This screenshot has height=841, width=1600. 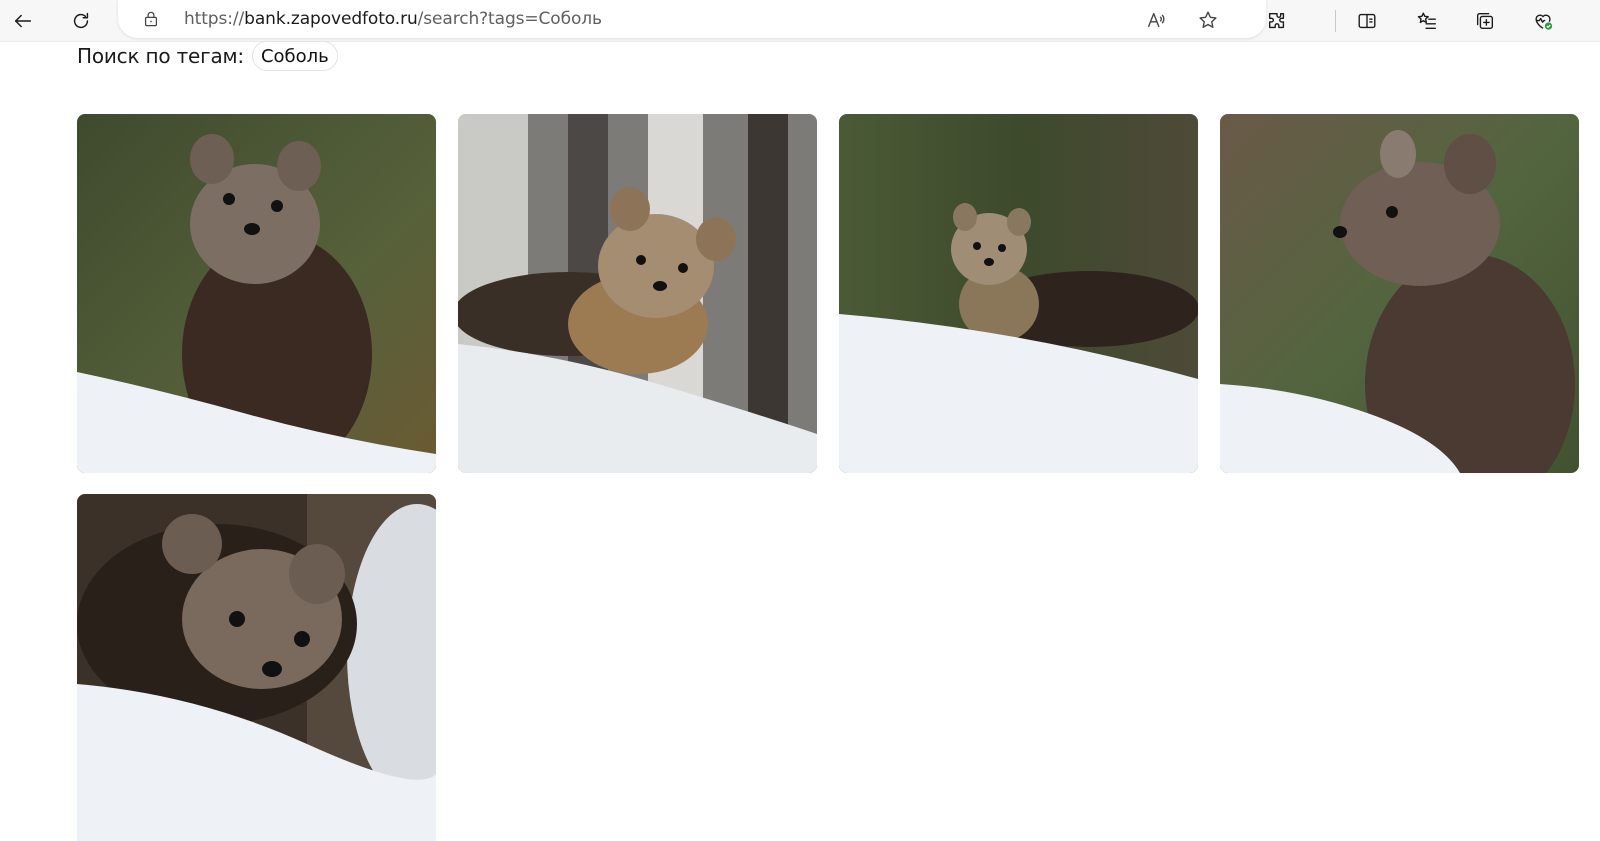 What do you see at coordinates (160, 56) in the screenshot?
I see `search-label: Поиск по тегам:` at bounding box center [160, 56].